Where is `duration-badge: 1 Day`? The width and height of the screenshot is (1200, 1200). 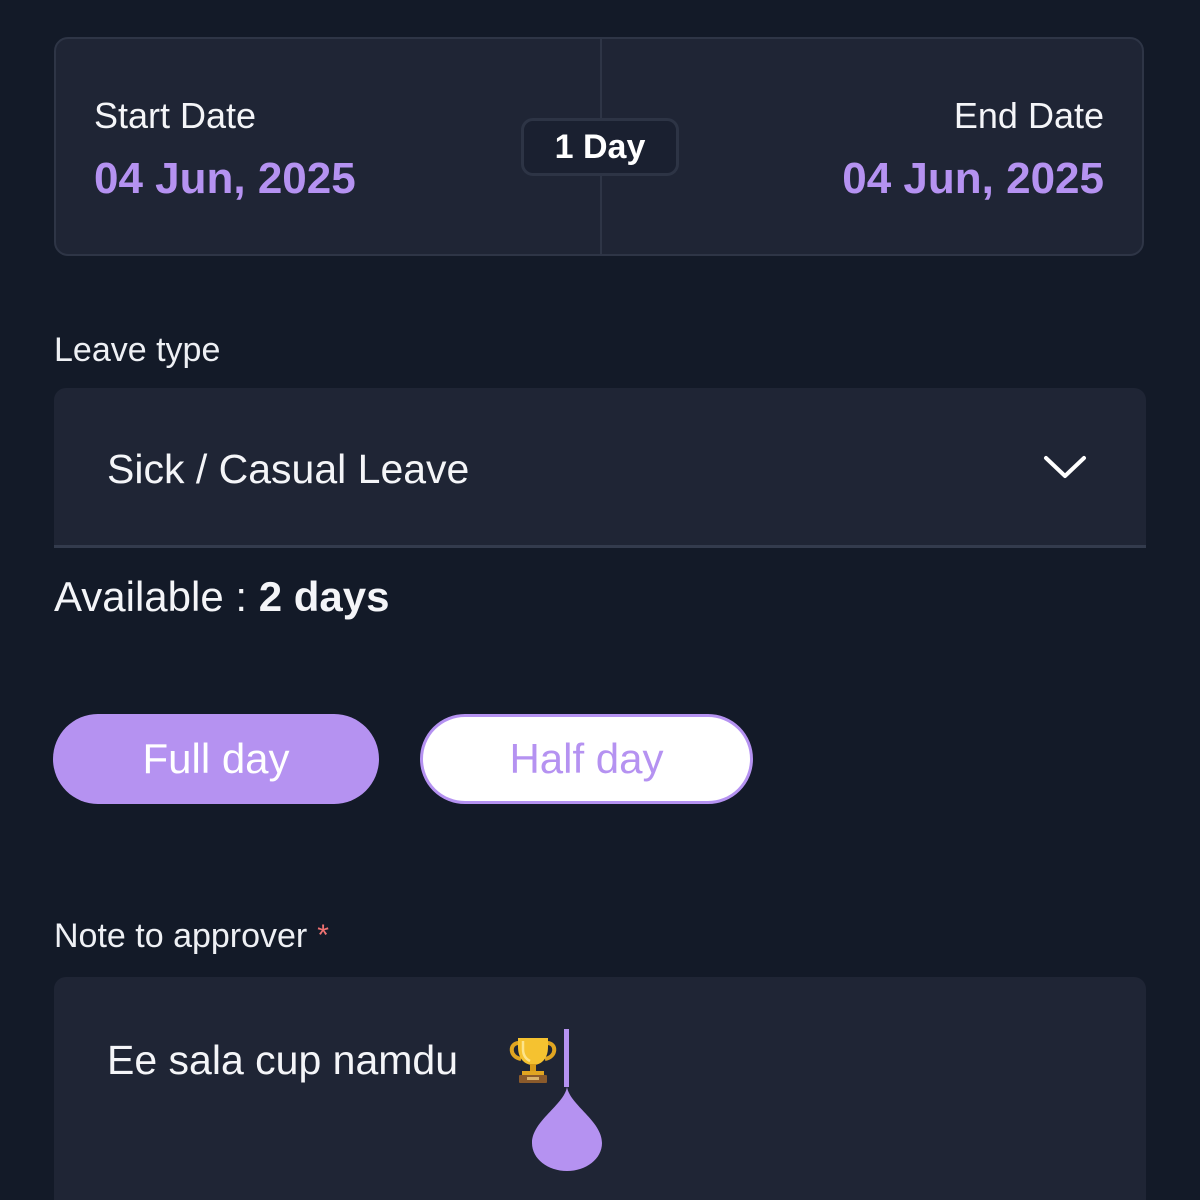
duration-badge: 1 Day is located at coordinates (600, 147).